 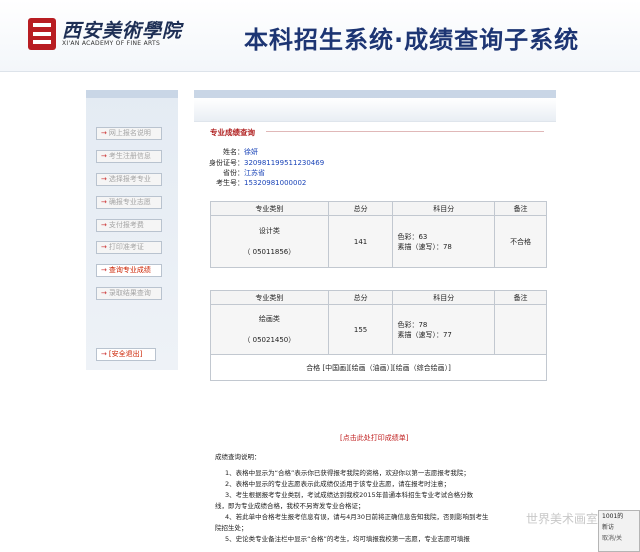 I want to click on total-score: 141, so click(x=360, y=241).